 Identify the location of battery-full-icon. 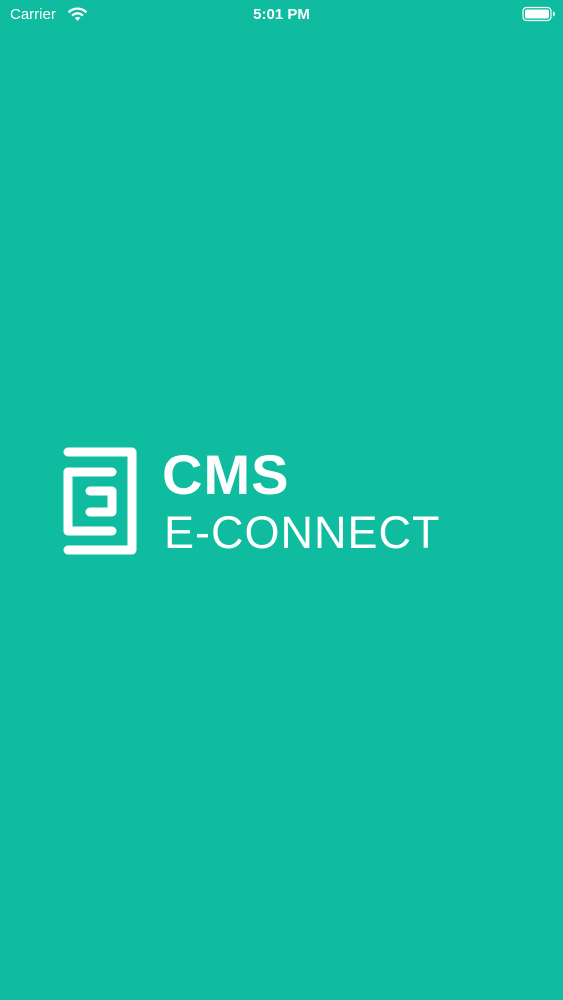
(538, 14).